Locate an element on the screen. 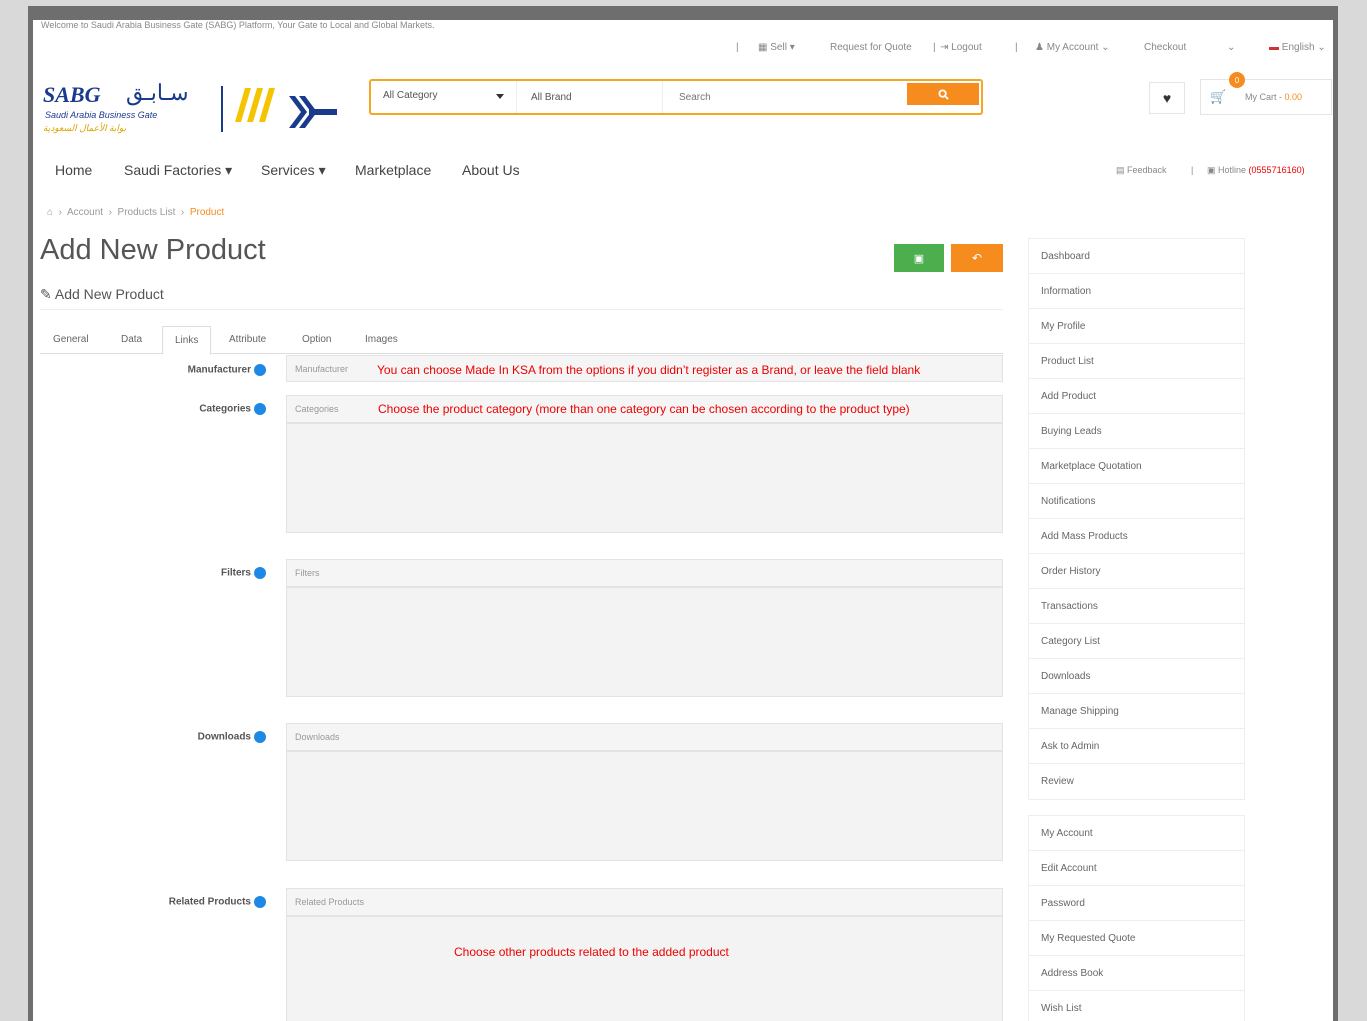 This screenshot has height=1021, width=1367. sidebar-item-notifications: Notifications is located at coordinates (1136, 501).